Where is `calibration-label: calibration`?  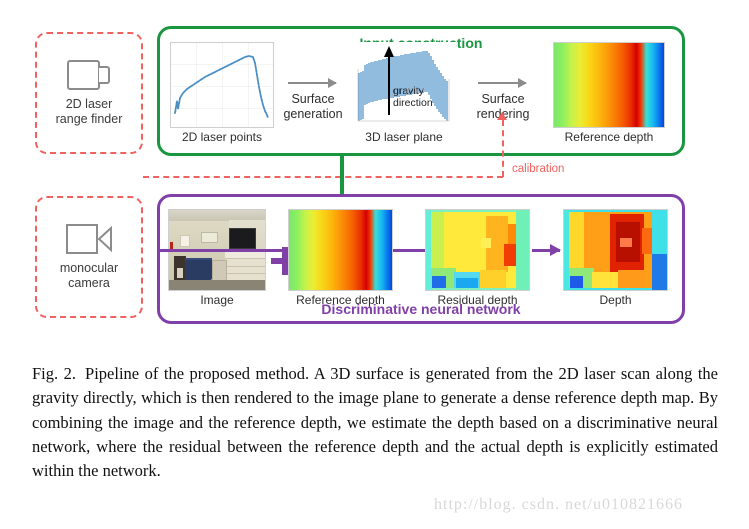
calibration-label: calibration is located at coordinates (538, 169).